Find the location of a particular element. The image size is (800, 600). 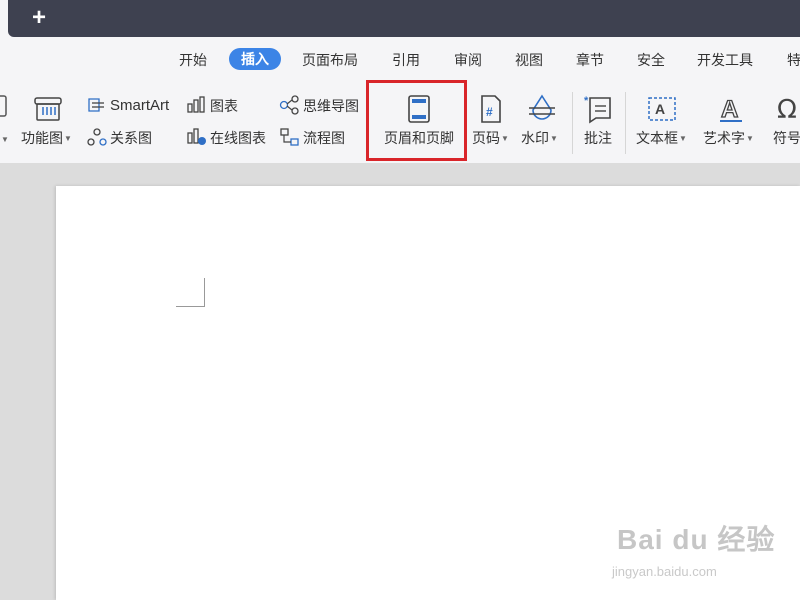

smartart-icon is located at coordinates (96, 105).